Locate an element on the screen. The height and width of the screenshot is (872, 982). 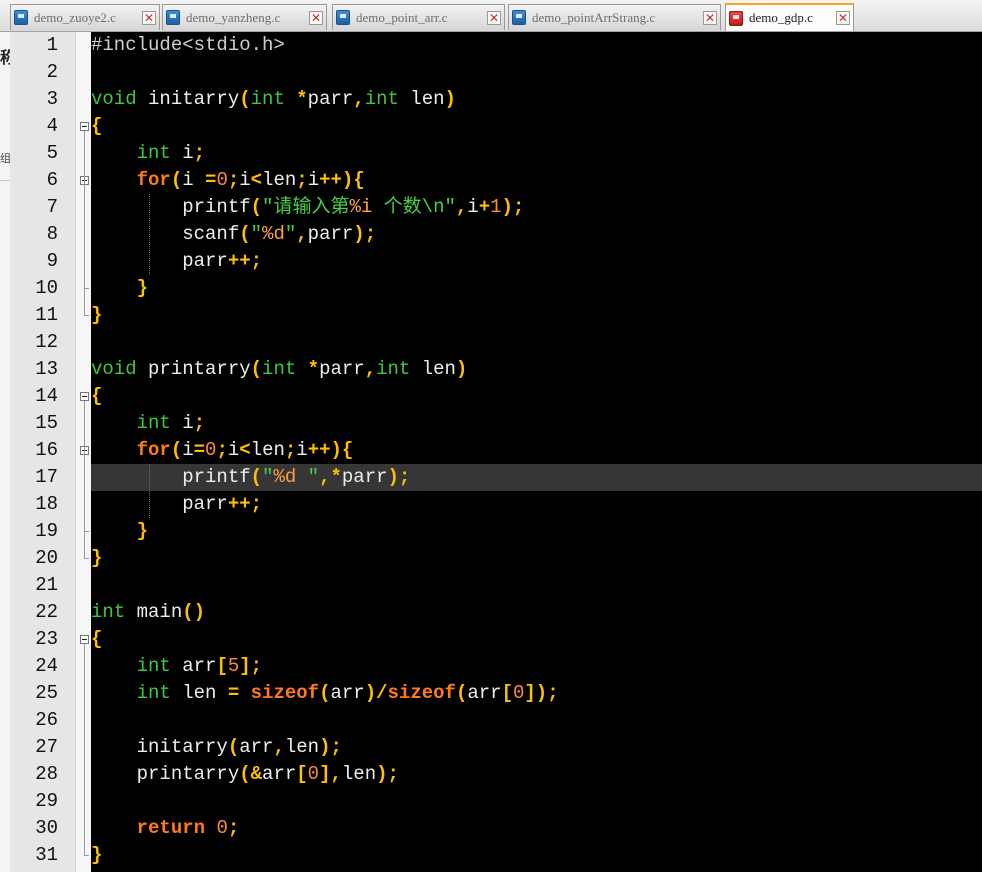
fold-end-marker is located at coordinates (86, 288).